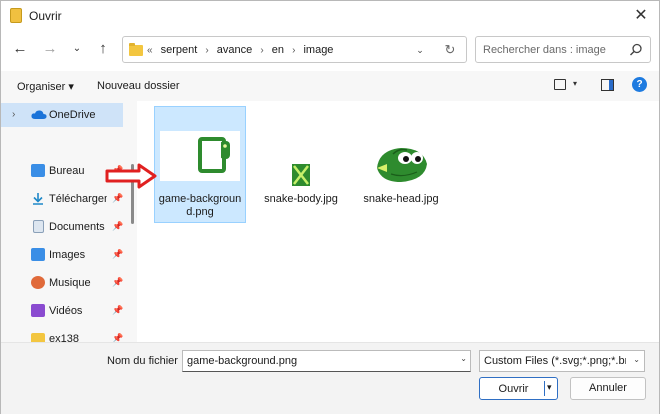 Image resolution: width=660 pixels, height=414 pixels. Describe the element at coordinates (38, 199) in the screenshot. I see `download-icon` at that location.